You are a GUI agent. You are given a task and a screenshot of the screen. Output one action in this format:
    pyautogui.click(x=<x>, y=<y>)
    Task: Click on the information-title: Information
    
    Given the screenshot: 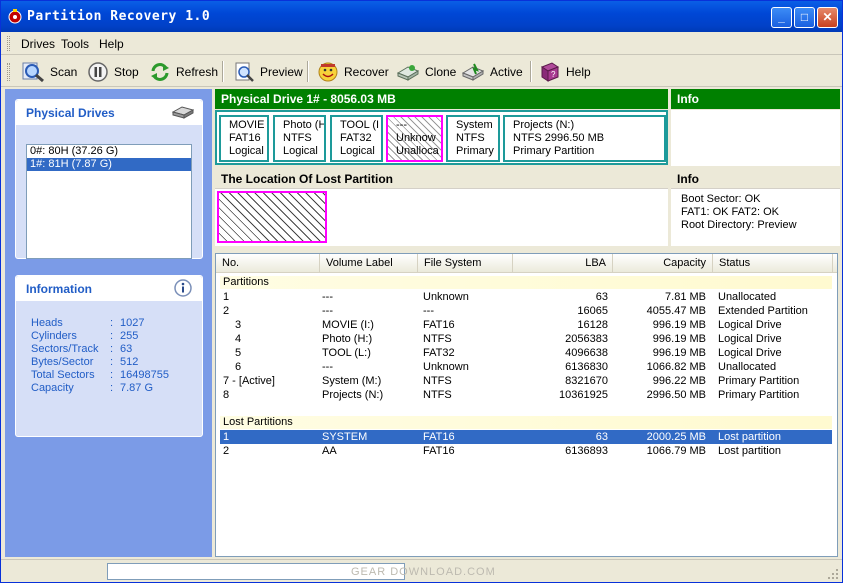 What is the action you would take?
    pyautogui.click(x=59, y=289)
    